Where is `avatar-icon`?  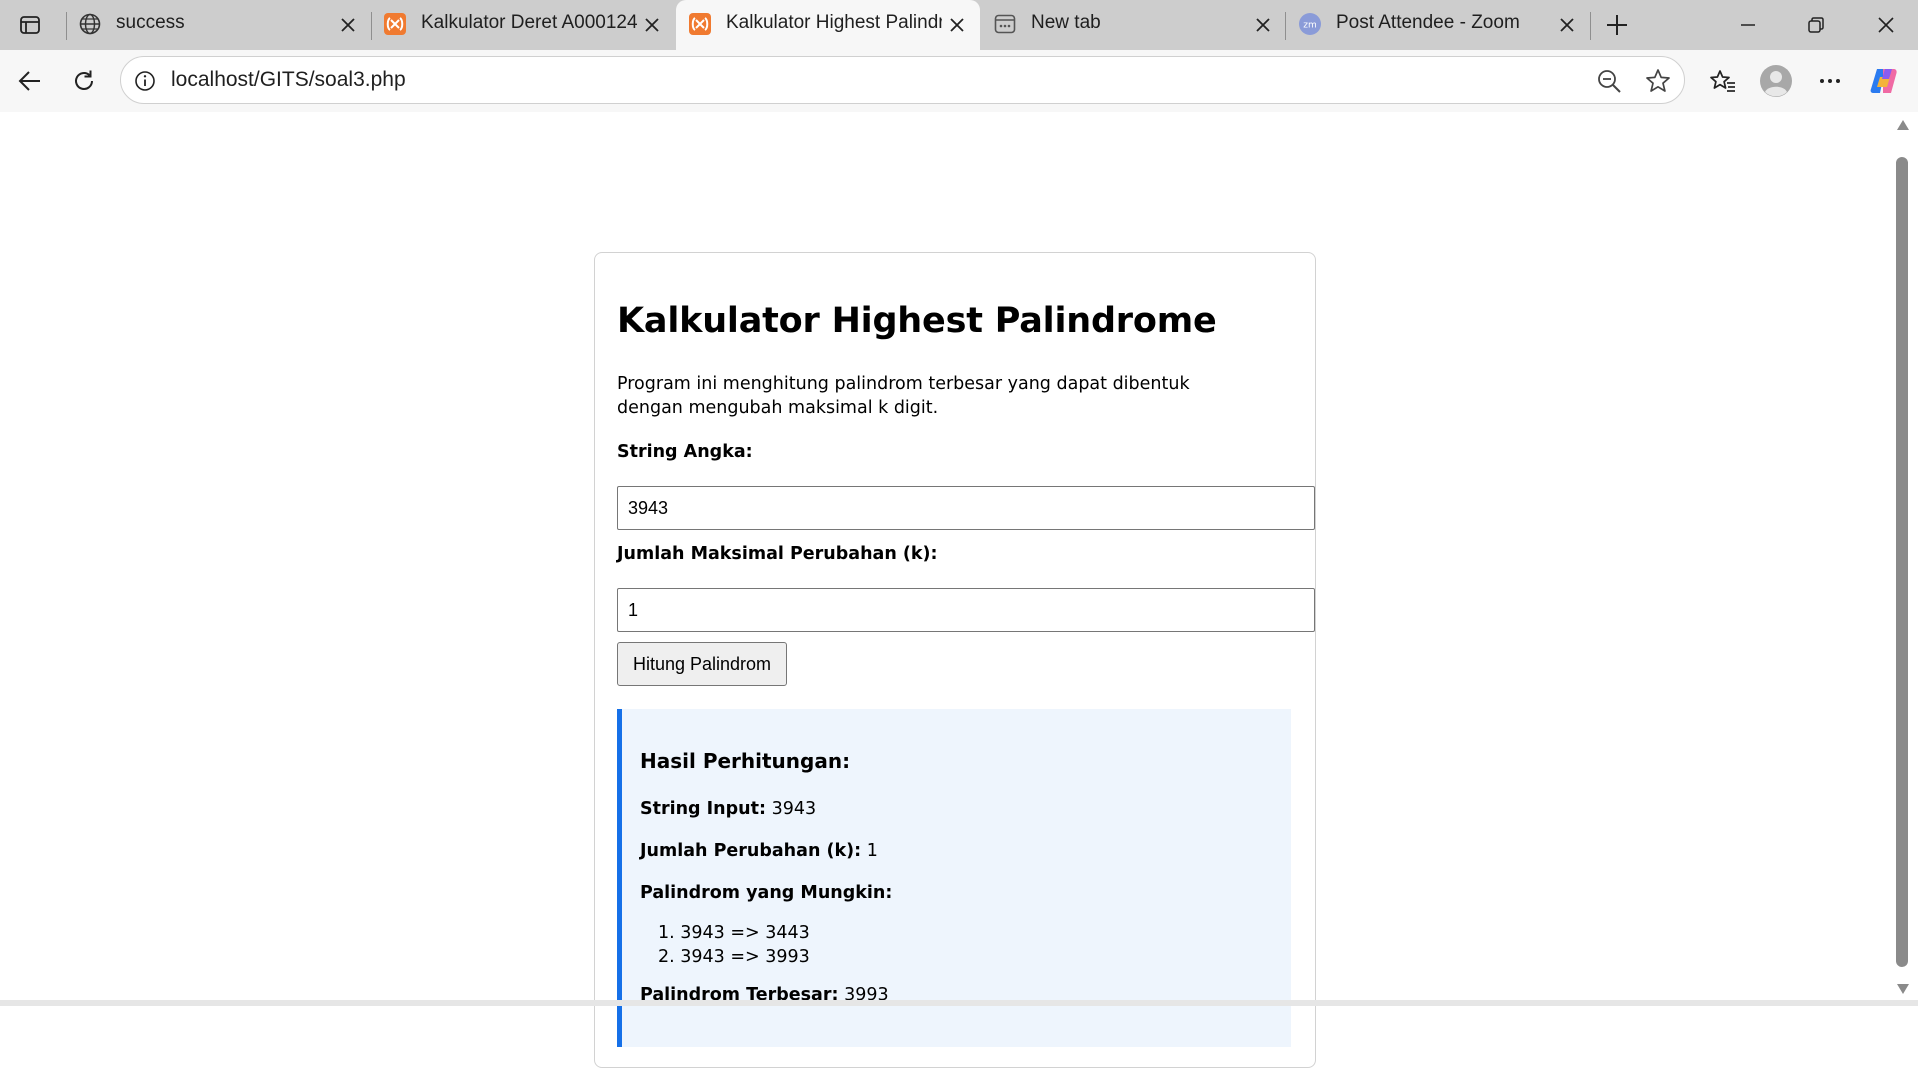
avatar-icon is located at coordinates (1776, 81).